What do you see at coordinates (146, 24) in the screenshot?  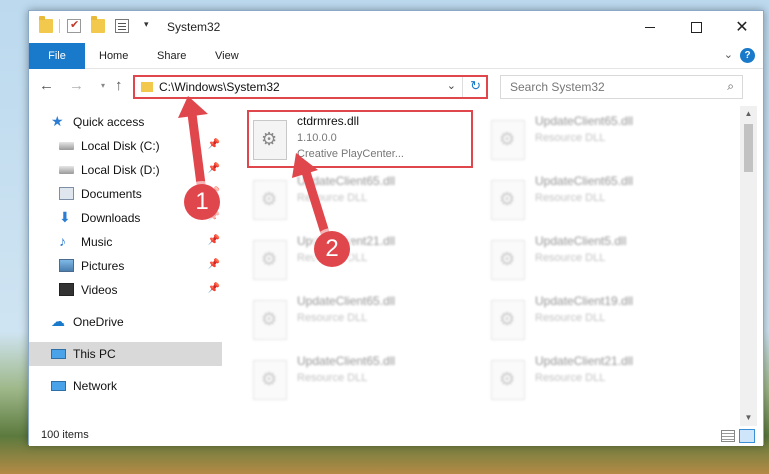 I see `quick-access-dropdown-icon: ▾` at bounding box center [146, 24].